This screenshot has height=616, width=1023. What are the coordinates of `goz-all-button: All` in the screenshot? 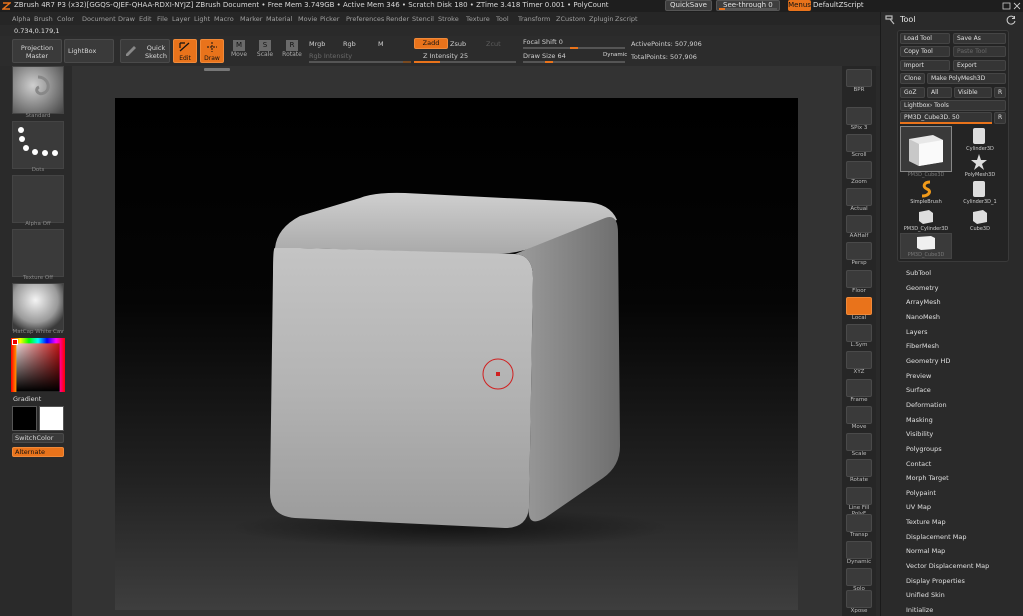 It's located at (939, 92).